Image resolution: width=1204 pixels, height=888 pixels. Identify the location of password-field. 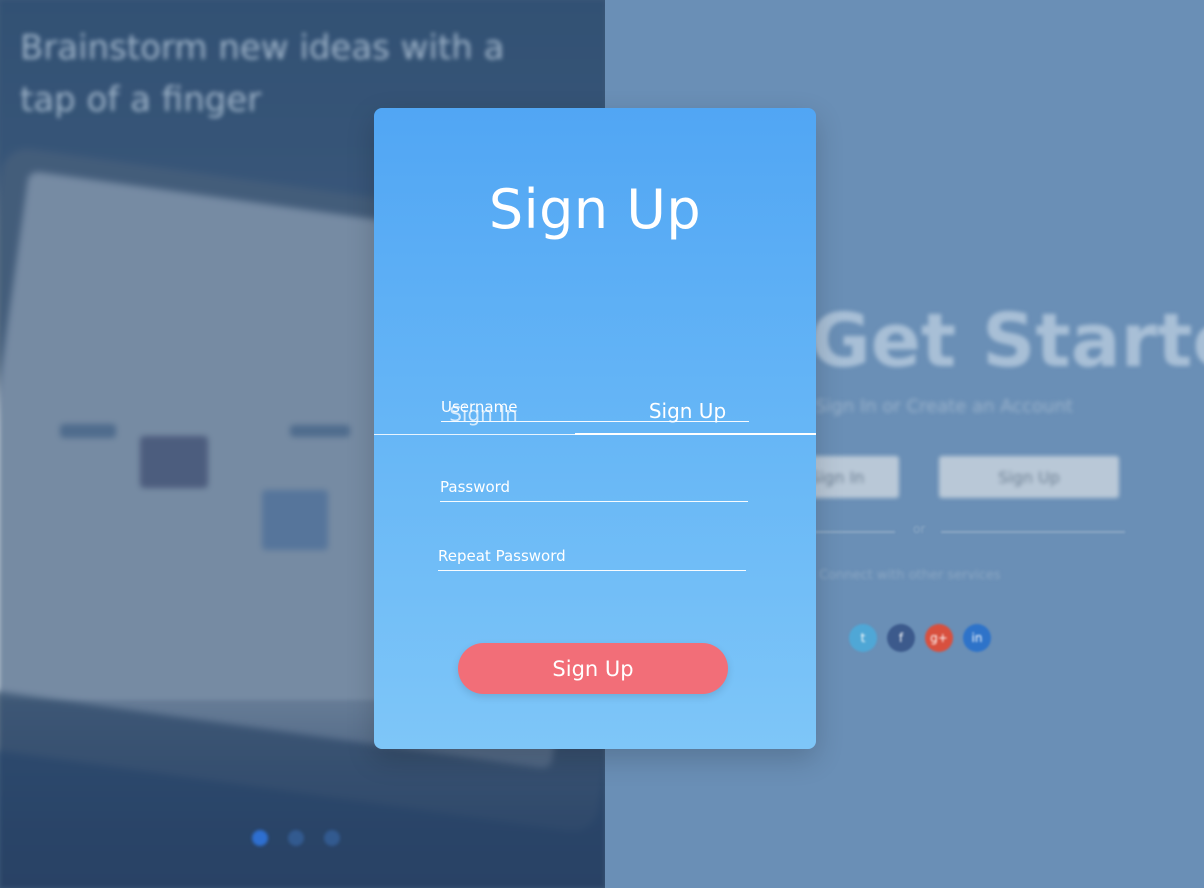
(594, 487).